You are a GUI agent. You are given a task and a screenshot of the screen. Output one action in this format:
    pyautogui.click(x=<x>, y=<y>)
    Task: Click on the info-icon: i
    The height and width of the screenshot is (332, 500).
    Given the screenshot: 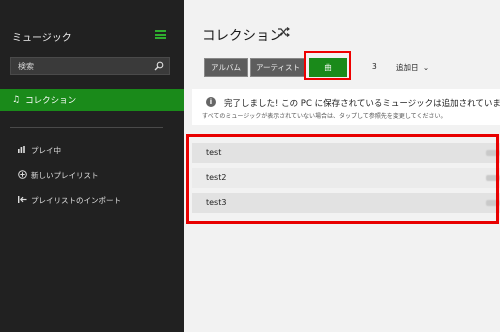 What is the action you would take?
    pyautogui.click(x=211, y=102)
    